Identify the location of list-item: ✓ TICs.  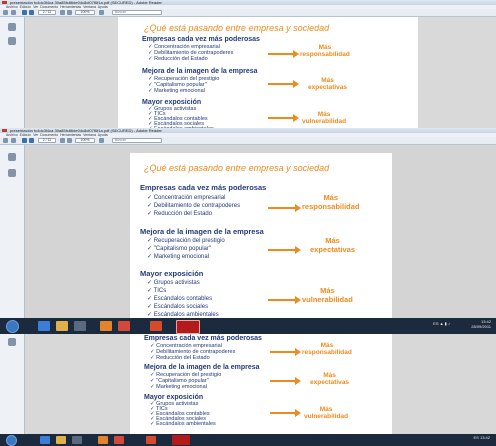
(157, 291).